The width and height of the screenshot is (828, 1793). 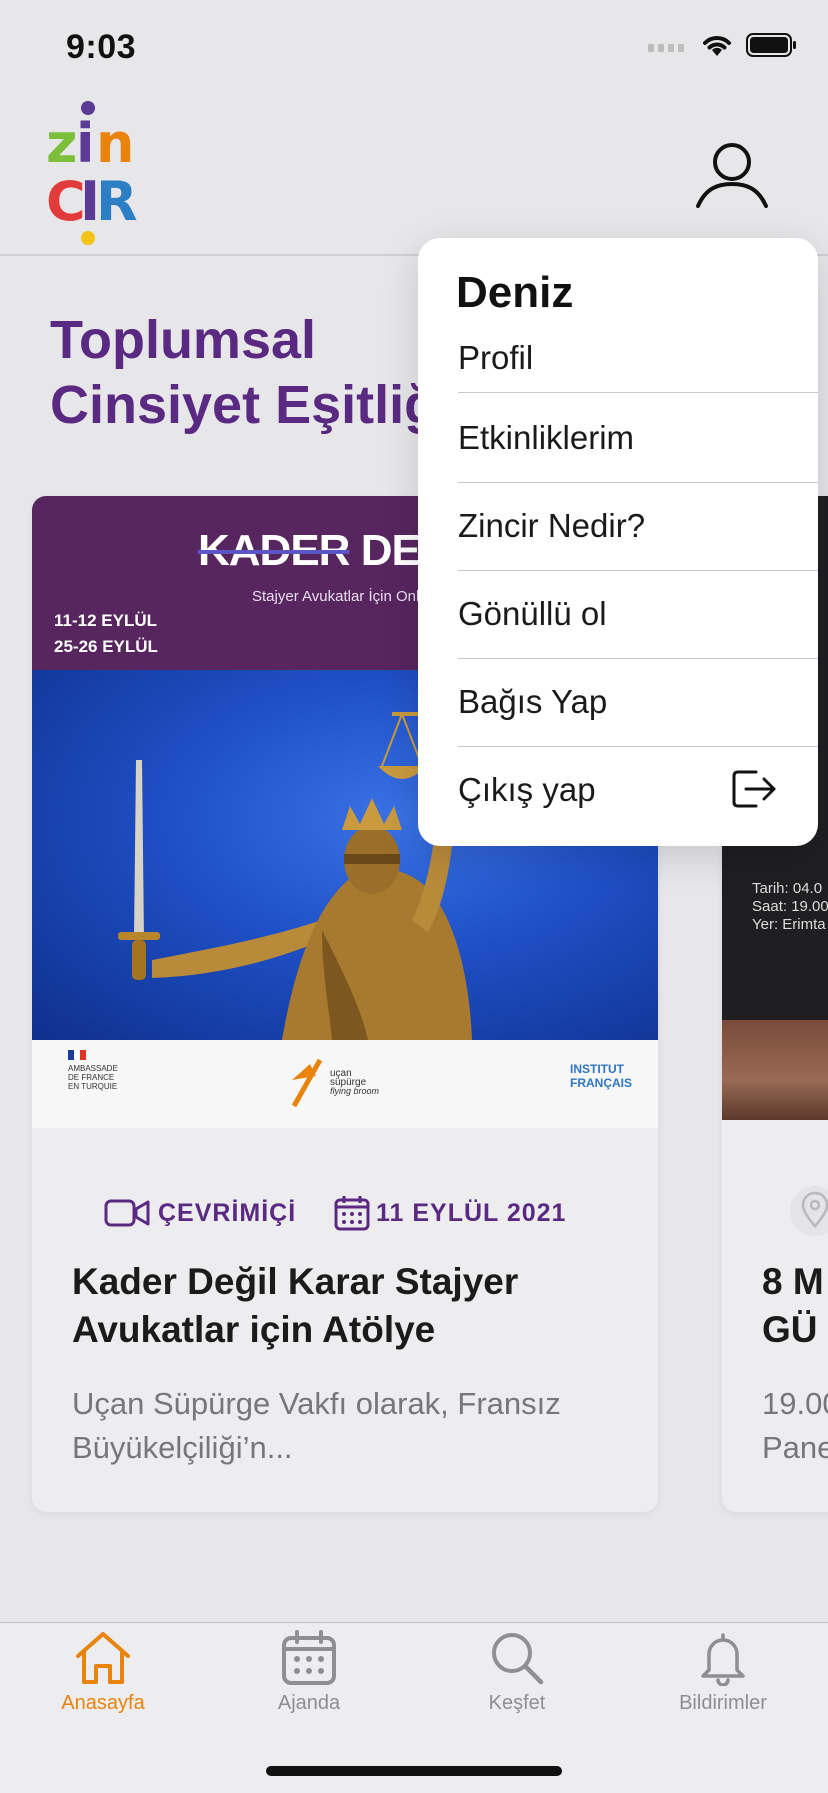 I want to click on menu-item-label: Profil, so click(x=496, y=357).